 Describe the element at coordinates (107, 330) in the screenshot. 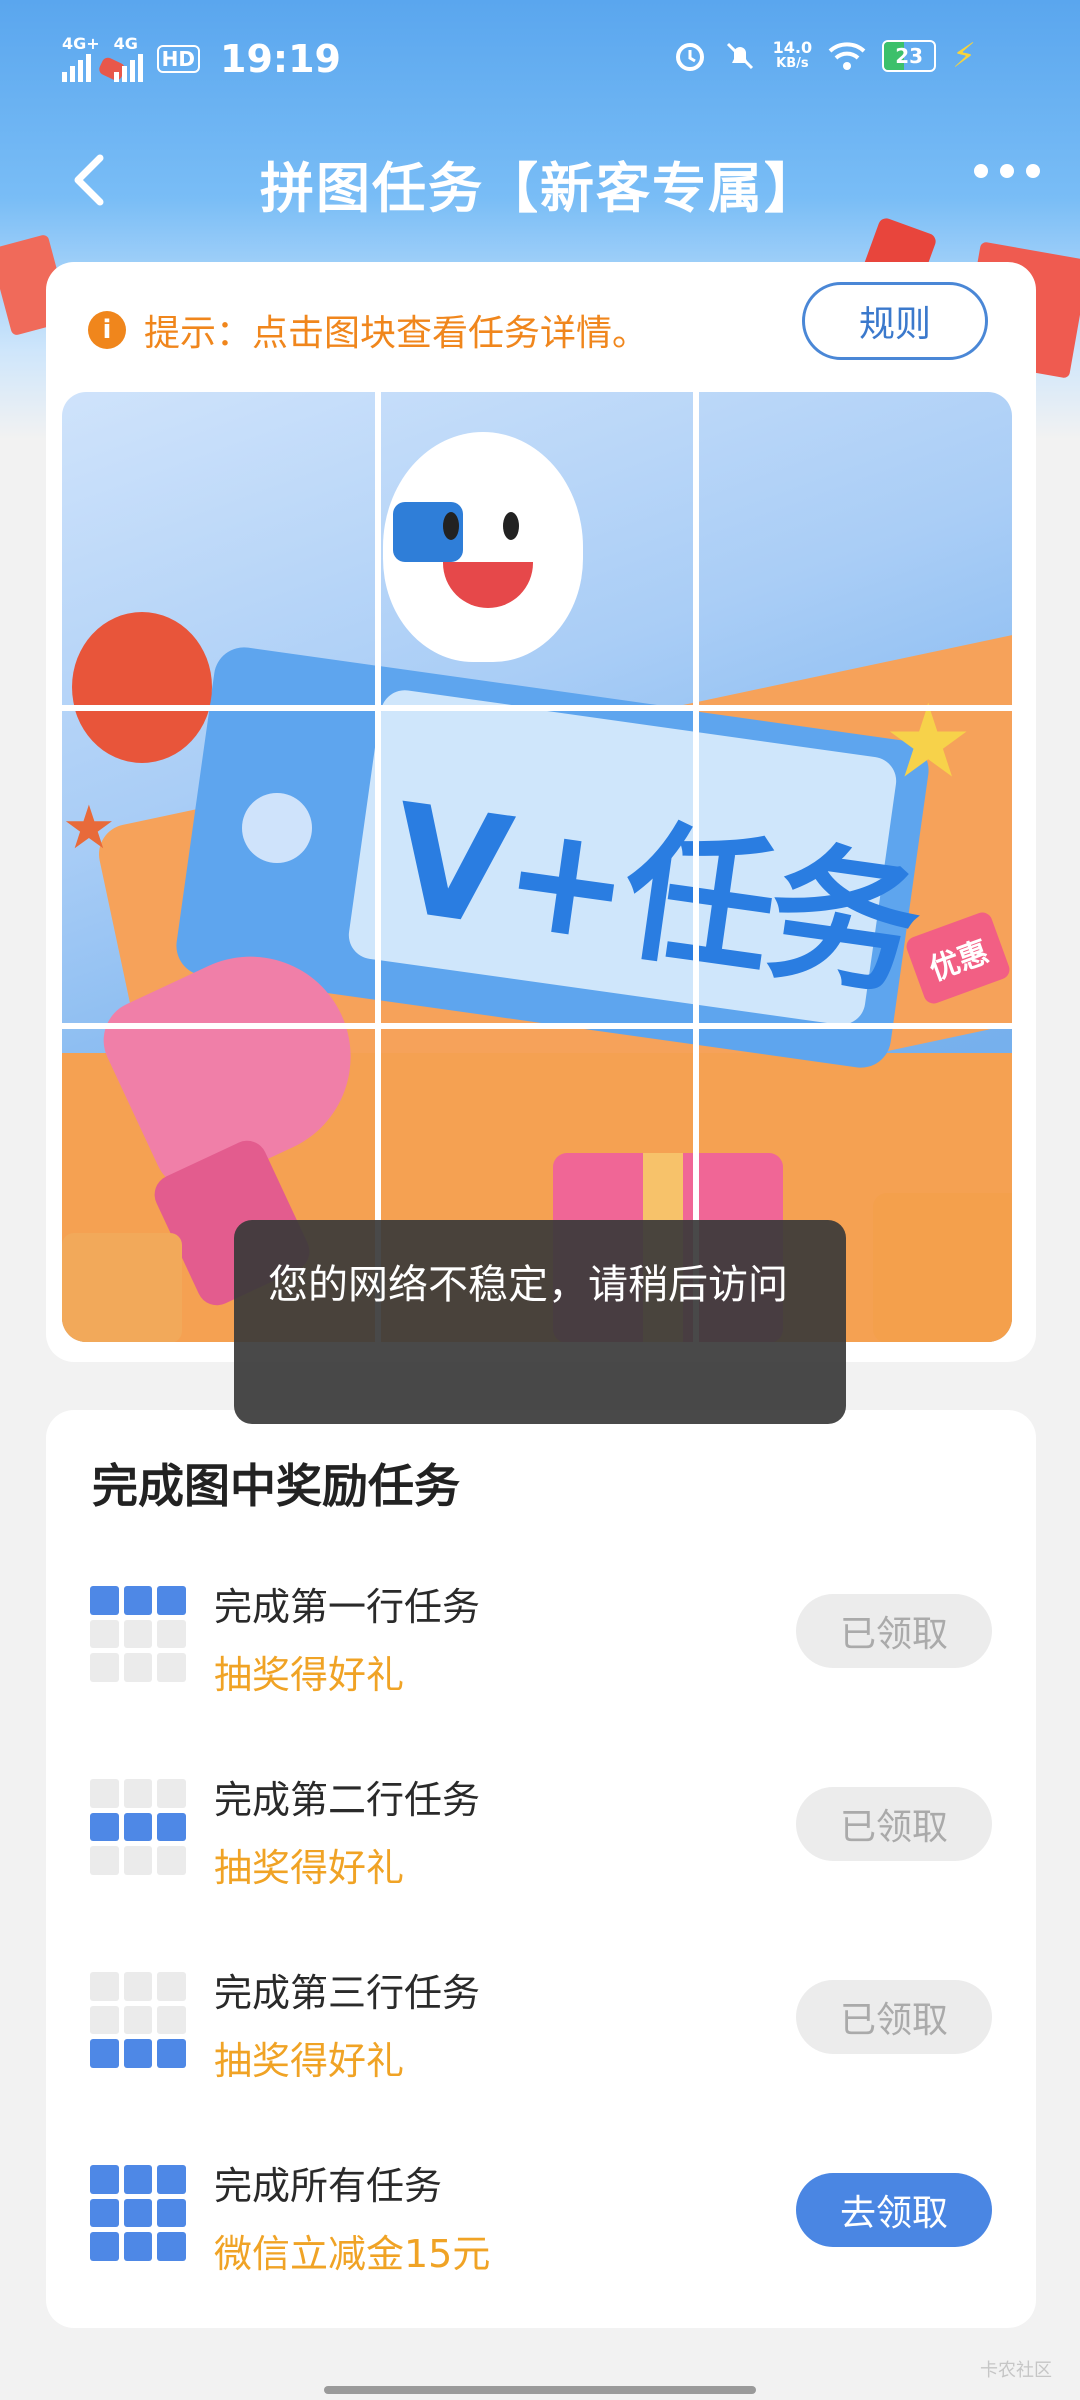

I see `info-icon: i` at that location.